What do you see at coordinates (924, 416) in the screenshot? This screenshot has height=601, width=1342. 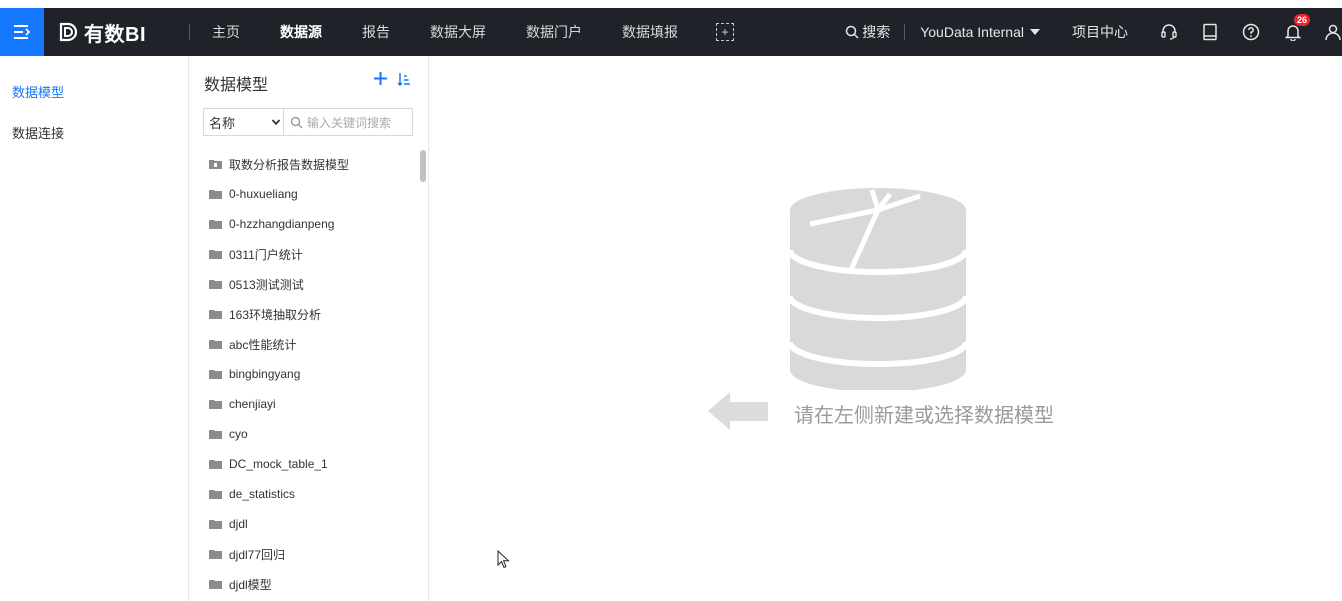 I see `empty-state-text: 请在左侧新建或选择数据模型` at bounding box center [924, 416].